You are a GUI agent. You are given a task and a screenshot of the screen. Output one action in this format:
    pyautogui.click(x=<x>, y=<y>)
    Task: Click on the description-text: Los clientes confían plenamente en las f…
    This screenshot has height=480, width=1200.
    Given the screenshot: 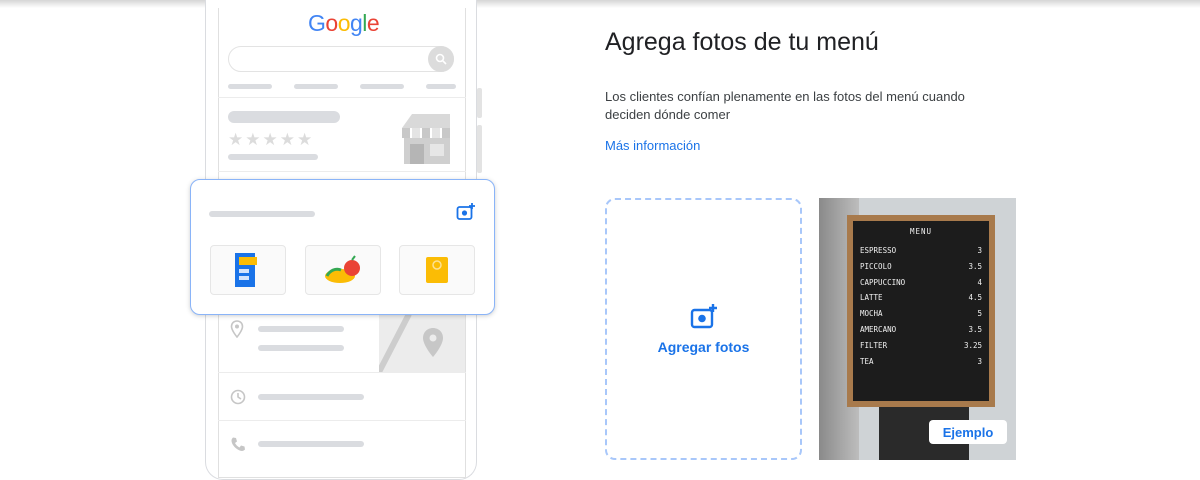 What is the action you would take?
    pyautogui.click(x=785, y=105)
    